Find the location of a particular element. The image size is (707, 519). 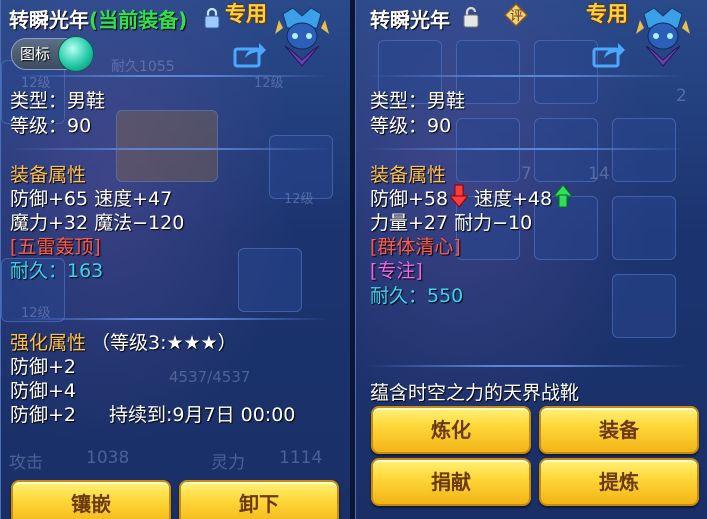

durability: 耐久：550 is located at coordinates (417, 296).